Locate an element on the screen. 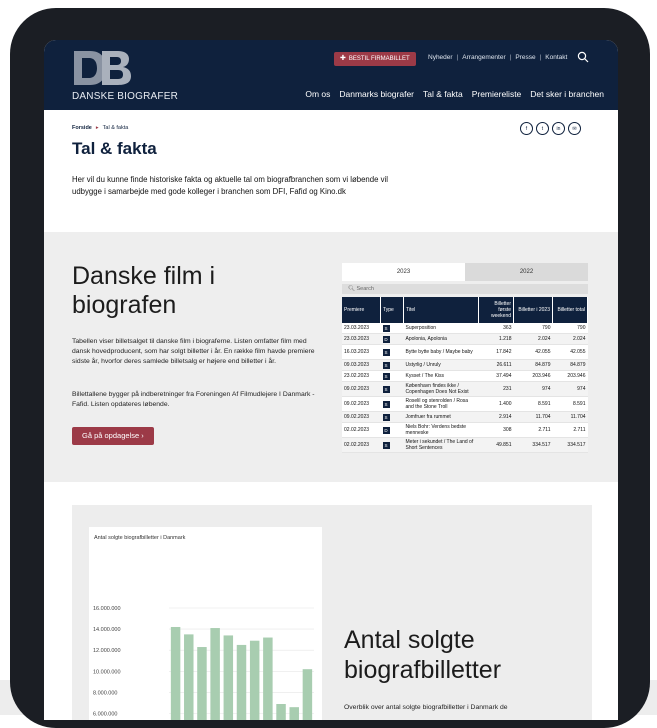  order-ticket-label: BESTIL FIRMABILLET is located at coordinates (379, 59).